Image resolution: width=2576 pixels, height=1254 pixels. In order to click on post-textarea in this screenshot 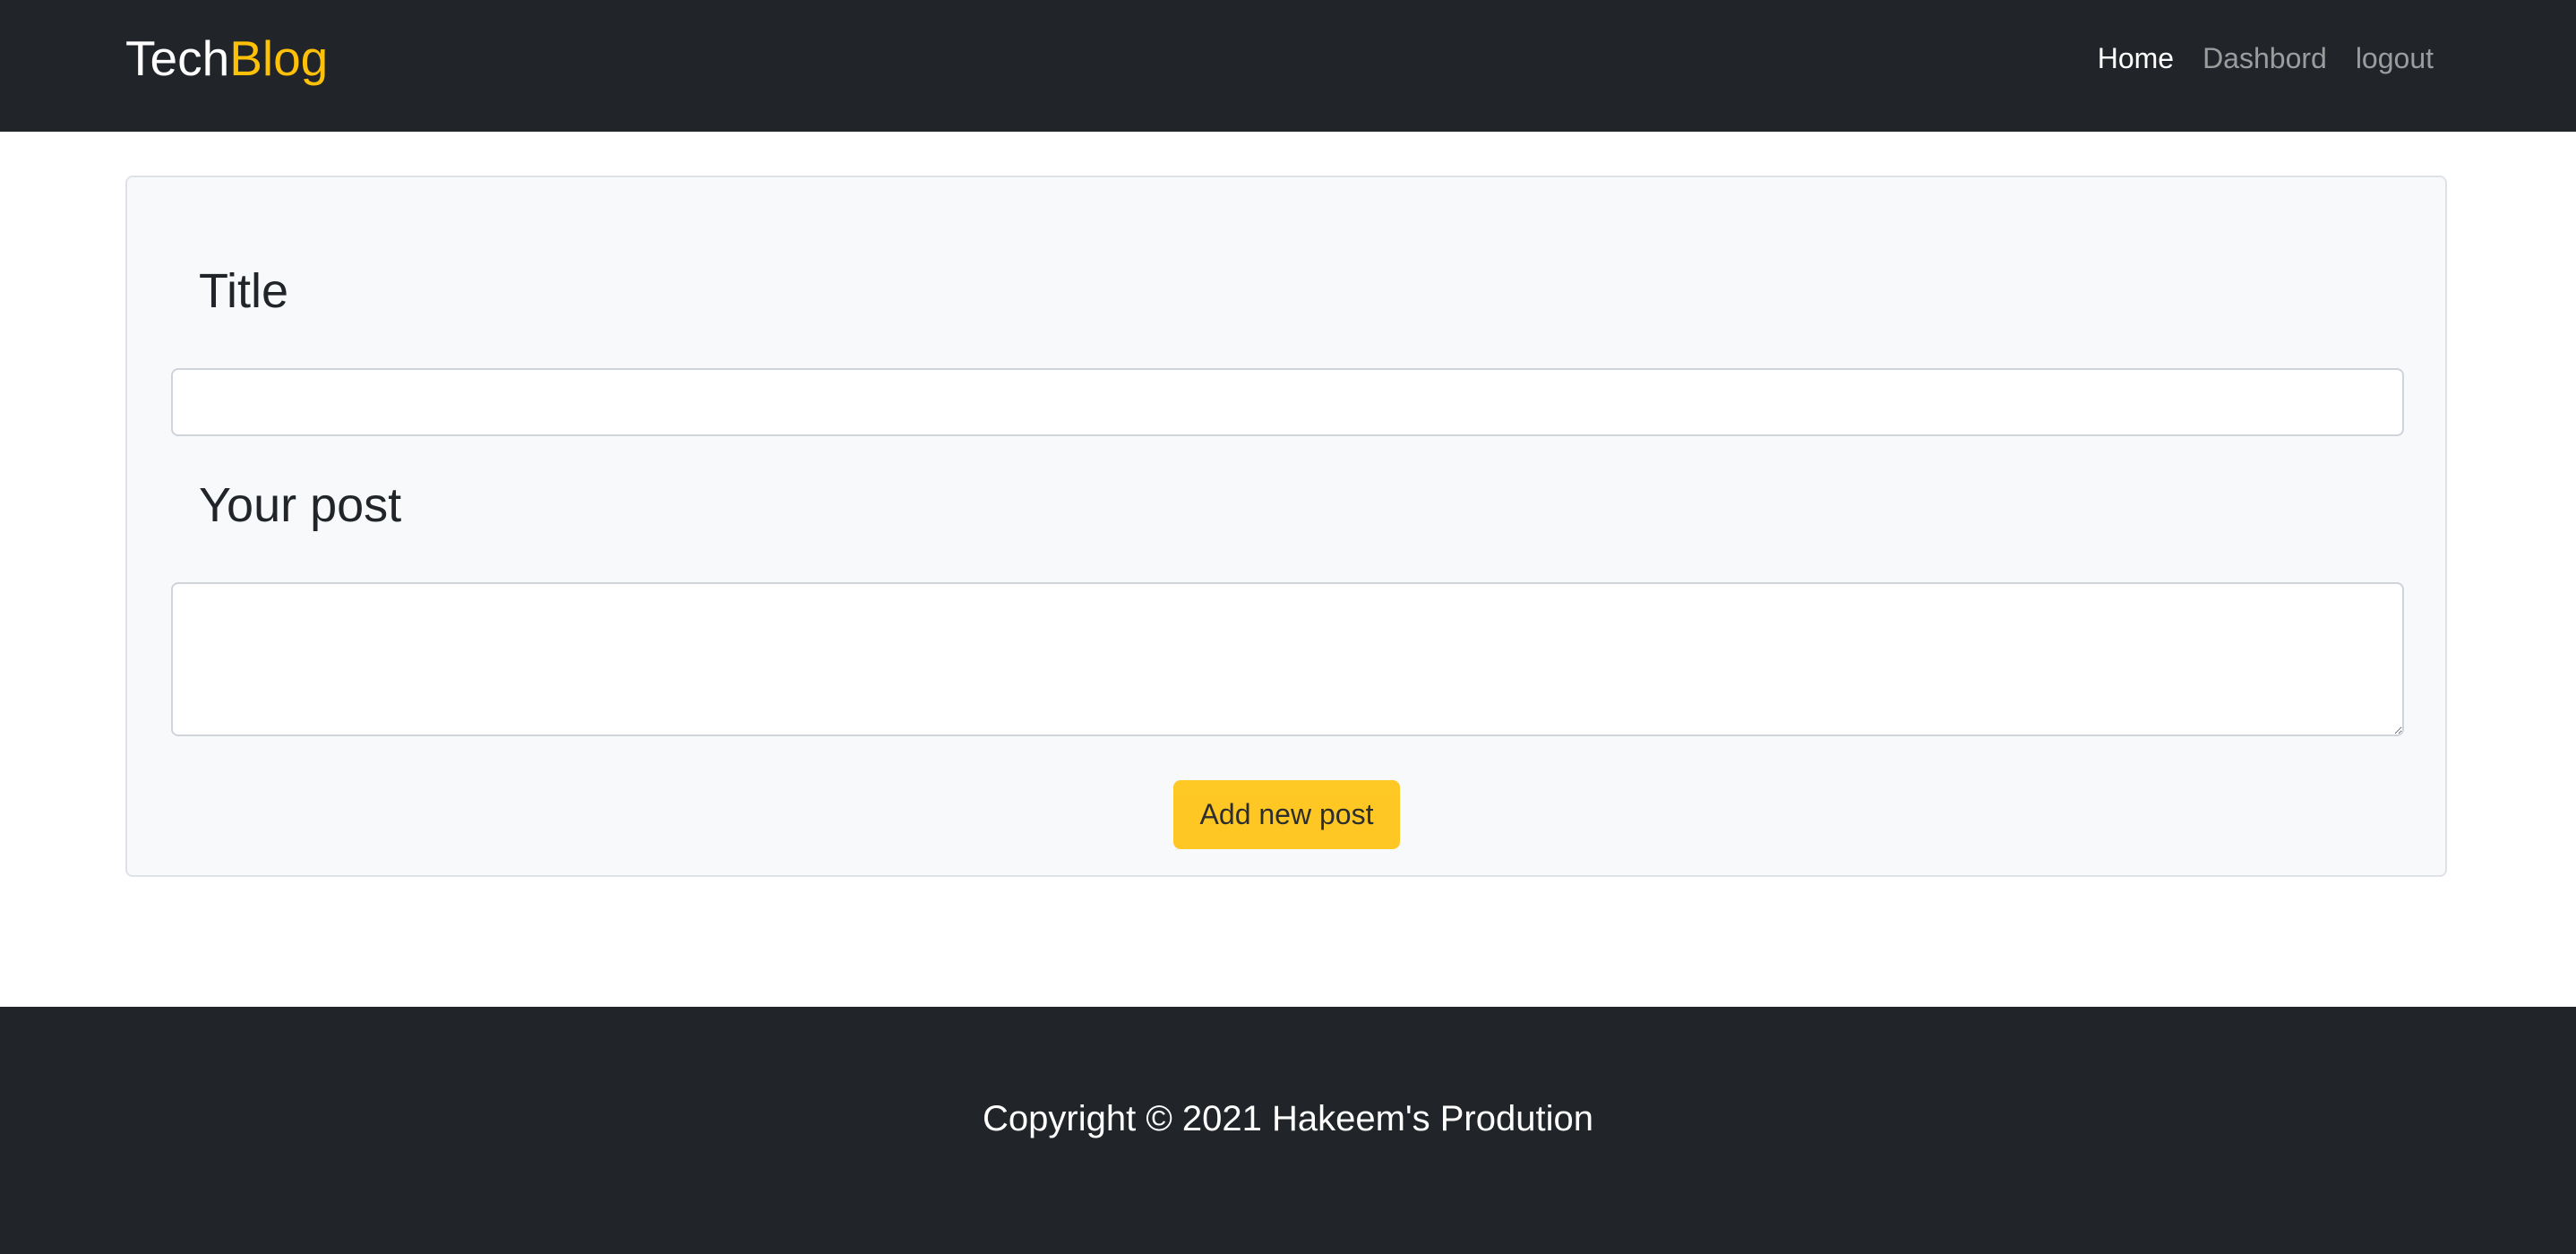, I will do `click(1287, 659)`.